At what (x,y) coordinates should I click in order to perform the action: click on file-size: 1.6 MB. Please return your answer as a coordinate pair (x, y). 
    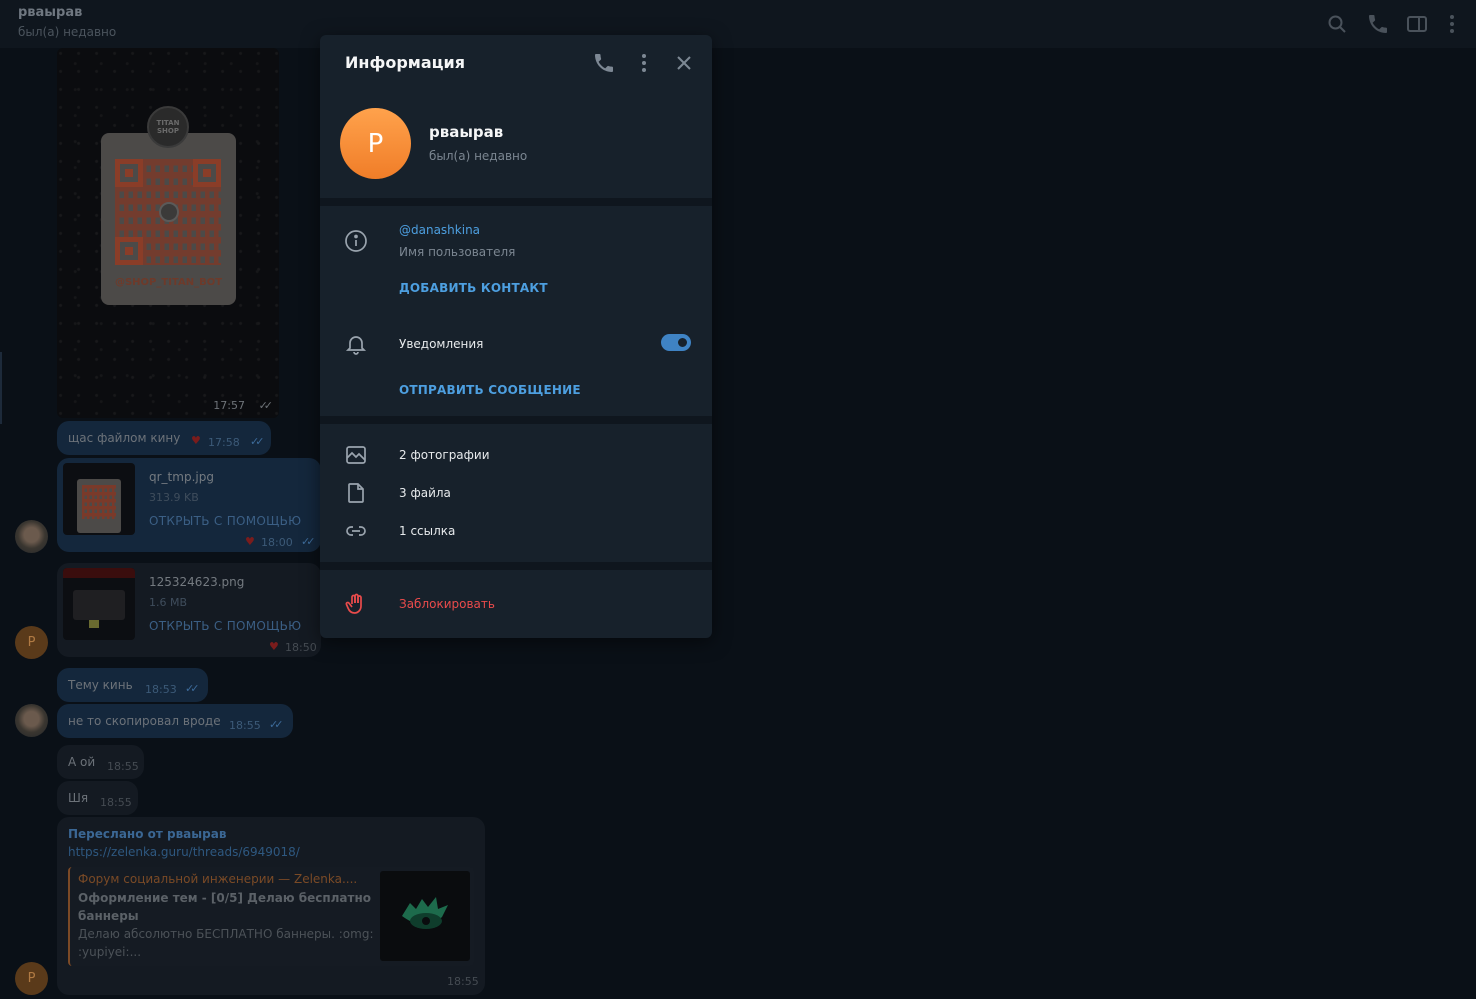
    Looking at the image, I should click on (168, 602).